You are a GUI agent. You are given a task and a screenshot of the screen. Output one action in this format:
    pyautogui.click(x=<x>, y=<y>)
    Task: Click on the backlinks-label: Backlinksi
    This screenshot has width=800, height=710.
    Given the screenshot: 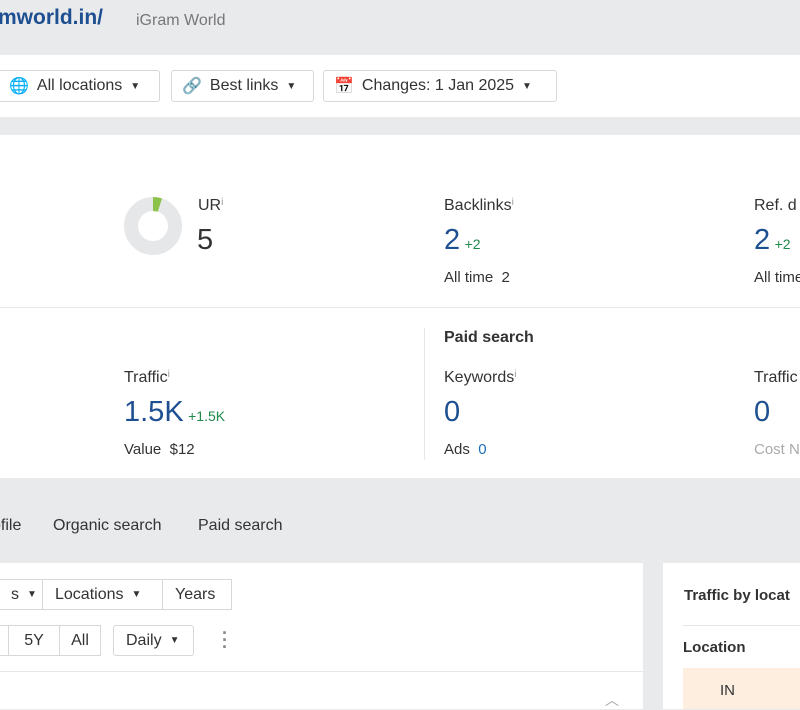 What is the action you would take?
    pyautogui.click(x=479, y=205)
    